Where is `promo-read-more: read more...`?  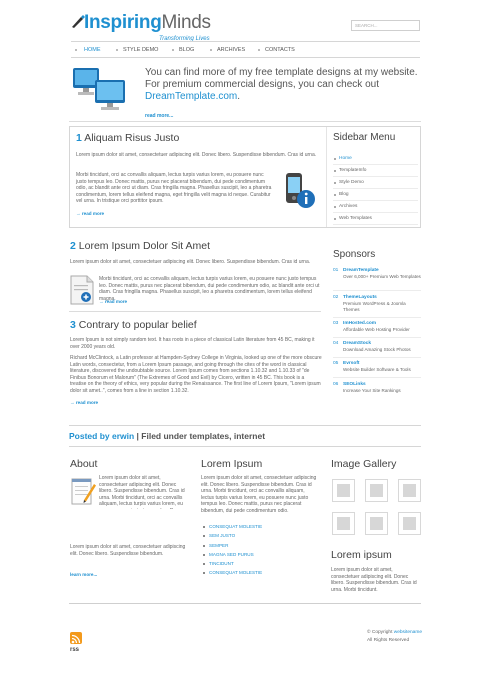
promo-read-more: read more... is located at coordinates (159, 116).